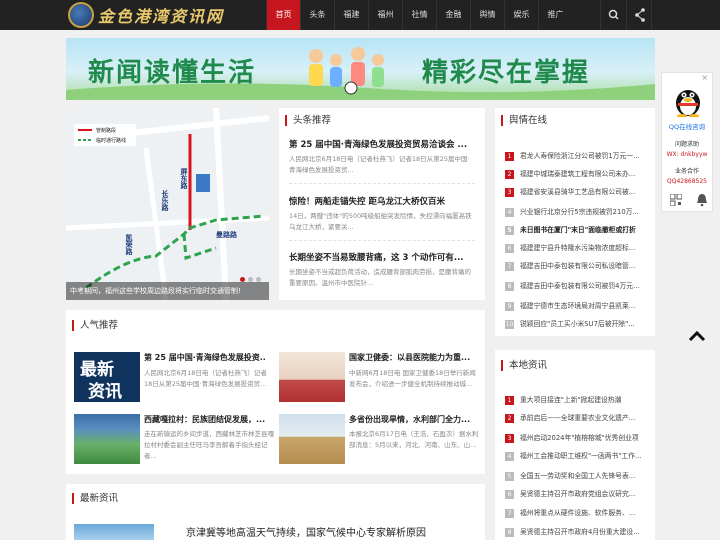 This screenshot has height=540, width=720. What do you see at coordinates (509, 212) in the screenshot?
I see `rank-badge: 4` at bounding box center [509, 212].